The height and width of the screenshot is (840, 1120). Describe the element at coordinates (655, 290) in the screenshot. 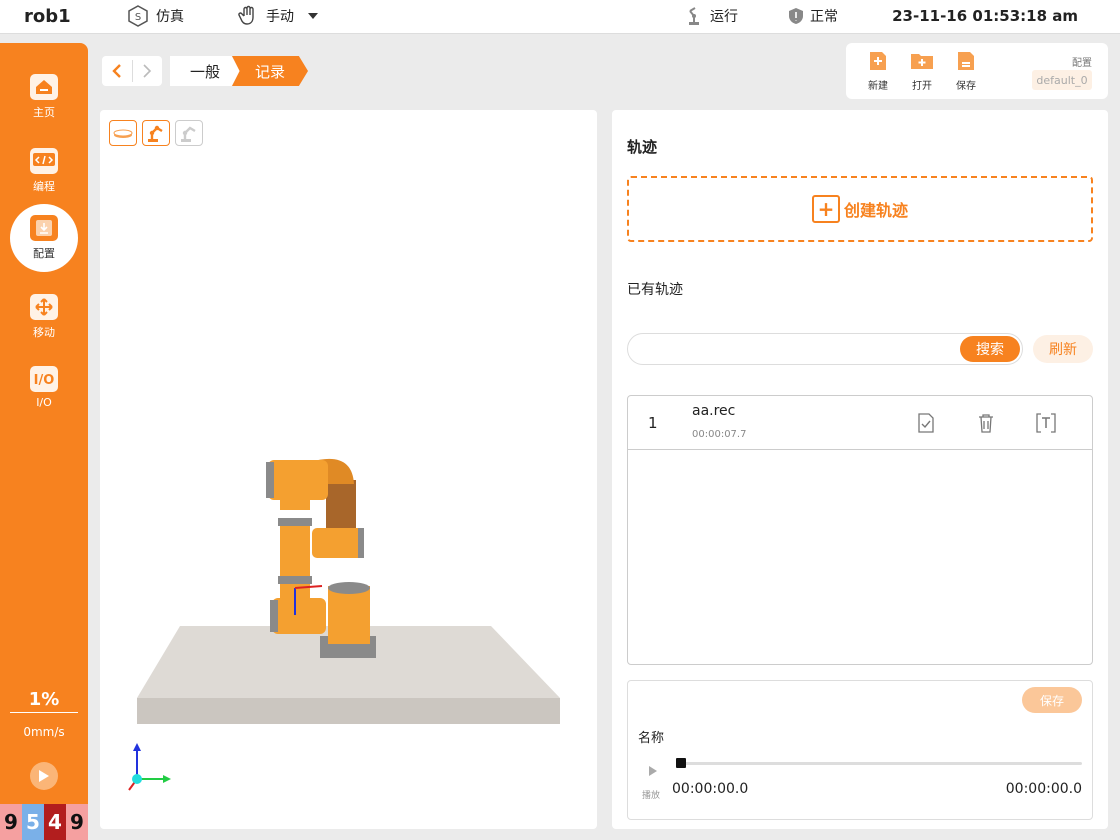

I see `existing-trajectories-label: 已有轨迹` at that location.